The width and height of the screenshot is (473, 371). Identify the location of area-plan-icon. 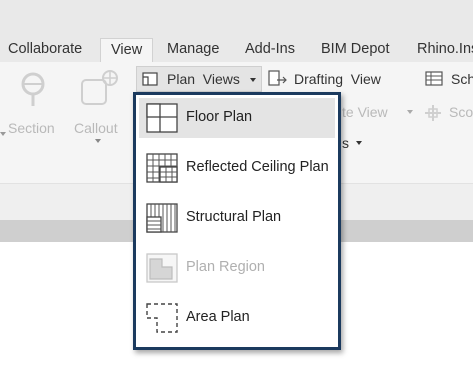
(162, 318).